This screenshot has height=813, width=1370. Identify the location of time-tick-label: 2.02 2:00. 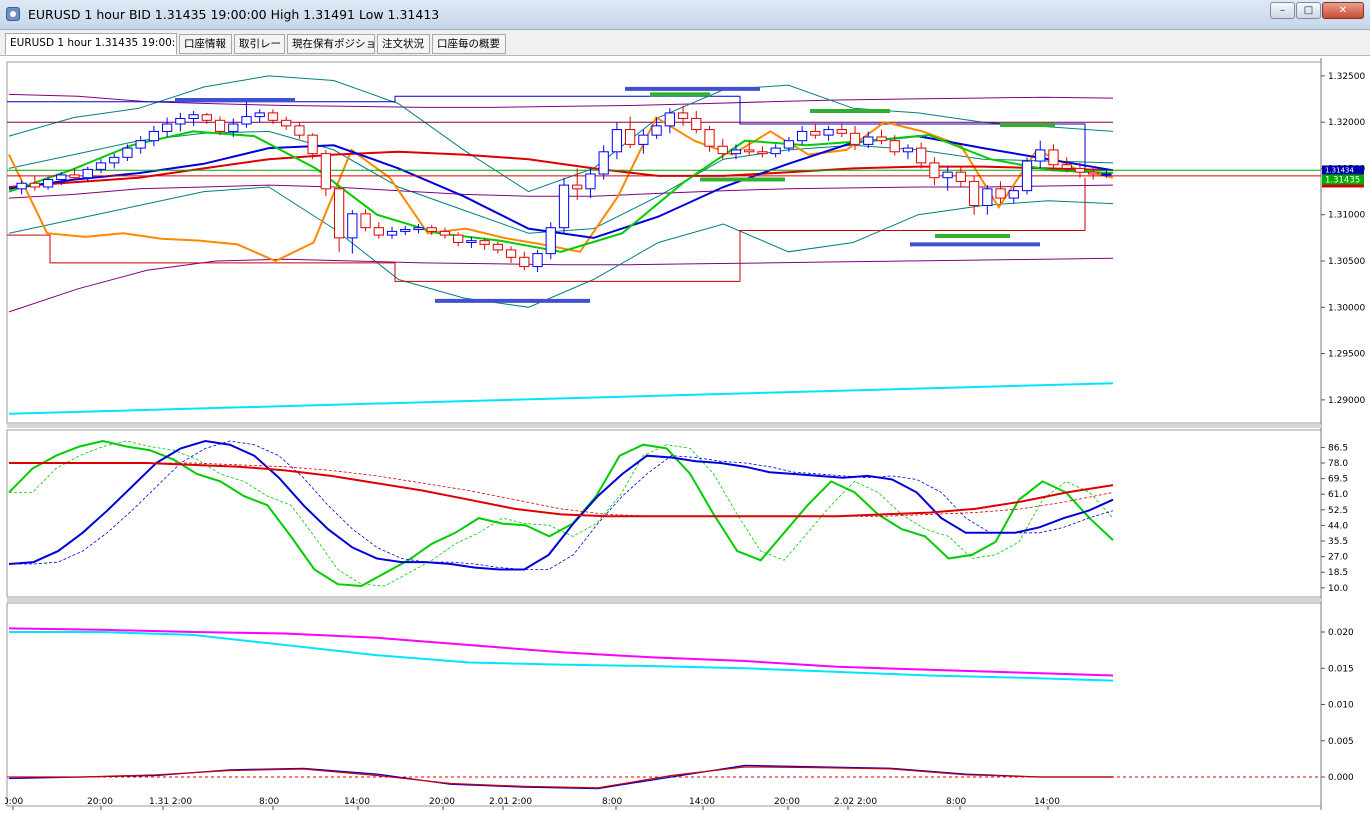
(855, 802).